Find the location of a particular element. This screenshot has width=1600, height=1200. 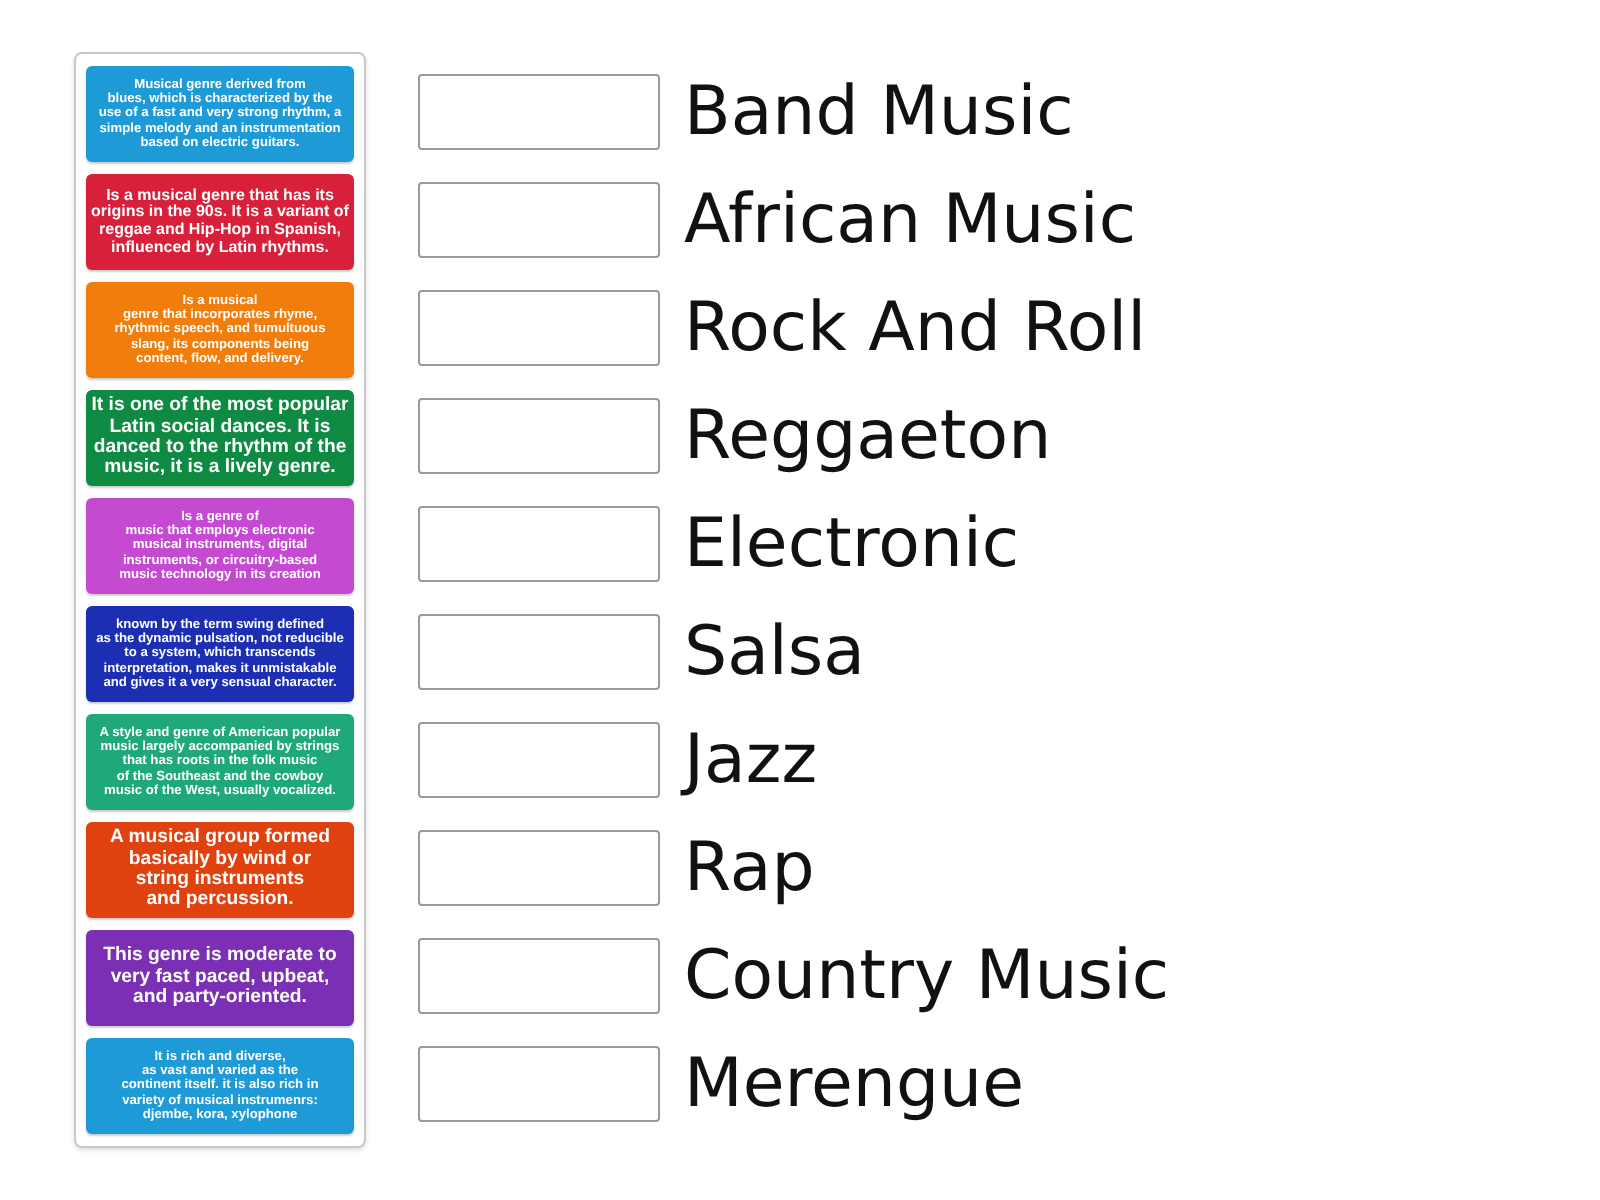

answer-label: Rap is located at coordinates (749, 868).